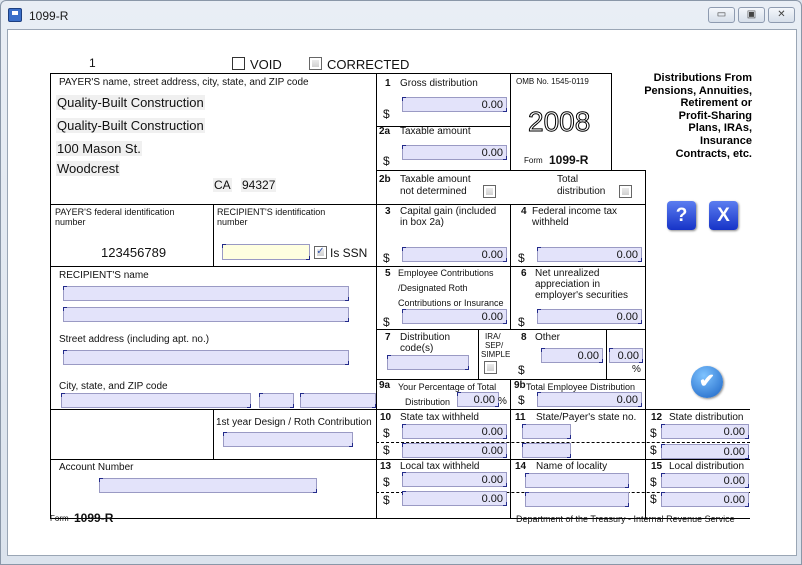 The height and width of the screenshot is (565, 802). I want to click on box2a-input: 0.00, so click(454, 152).